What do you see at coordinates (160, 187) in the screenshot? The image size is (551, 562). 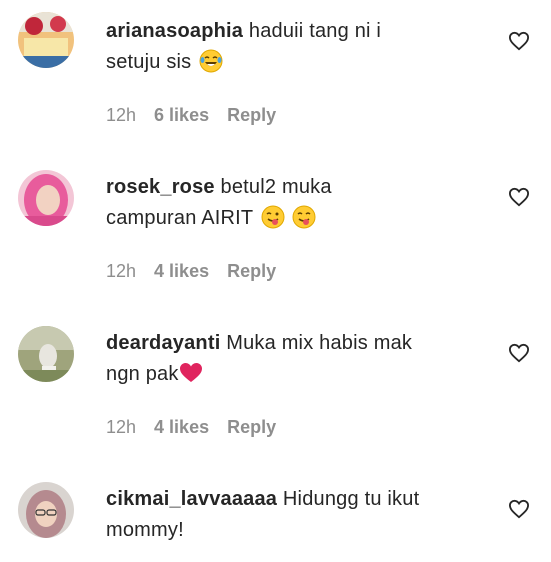 I see `comment-username: rosek_rose` at bounding box center [160, 187].